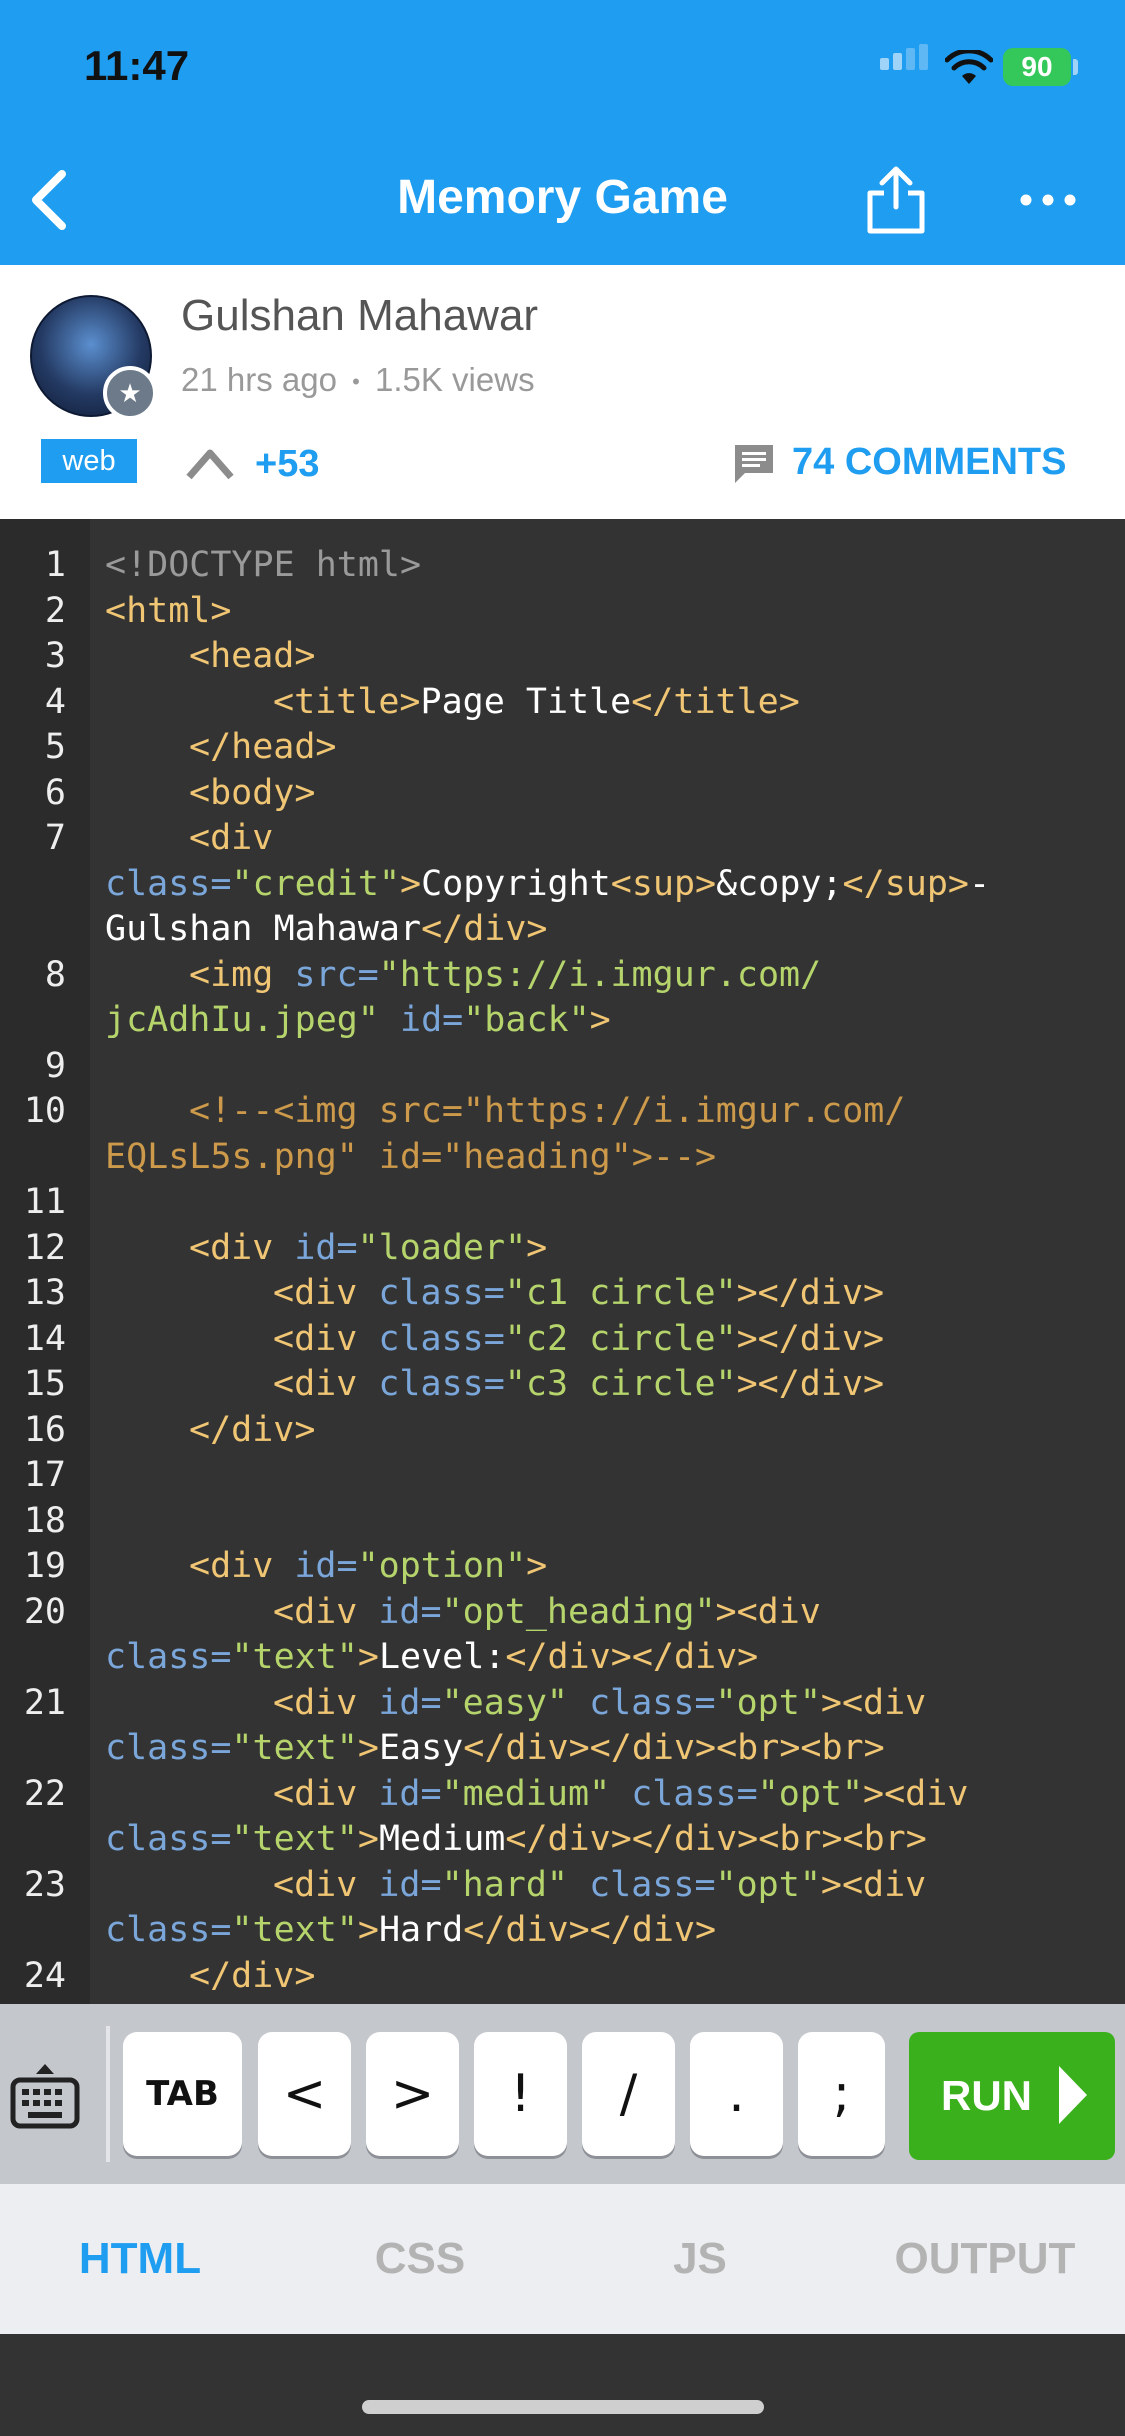  Describe the element at coordinates (505, 1885) in the screenshot. I see `code-token: "hard"` at that location.